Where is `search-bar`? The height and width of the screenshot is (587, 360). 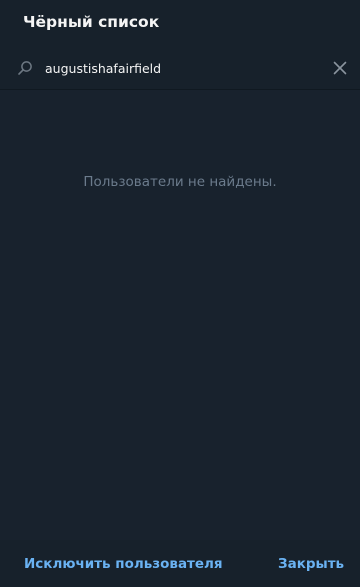
search-bar is located at coordinates (180, 68).